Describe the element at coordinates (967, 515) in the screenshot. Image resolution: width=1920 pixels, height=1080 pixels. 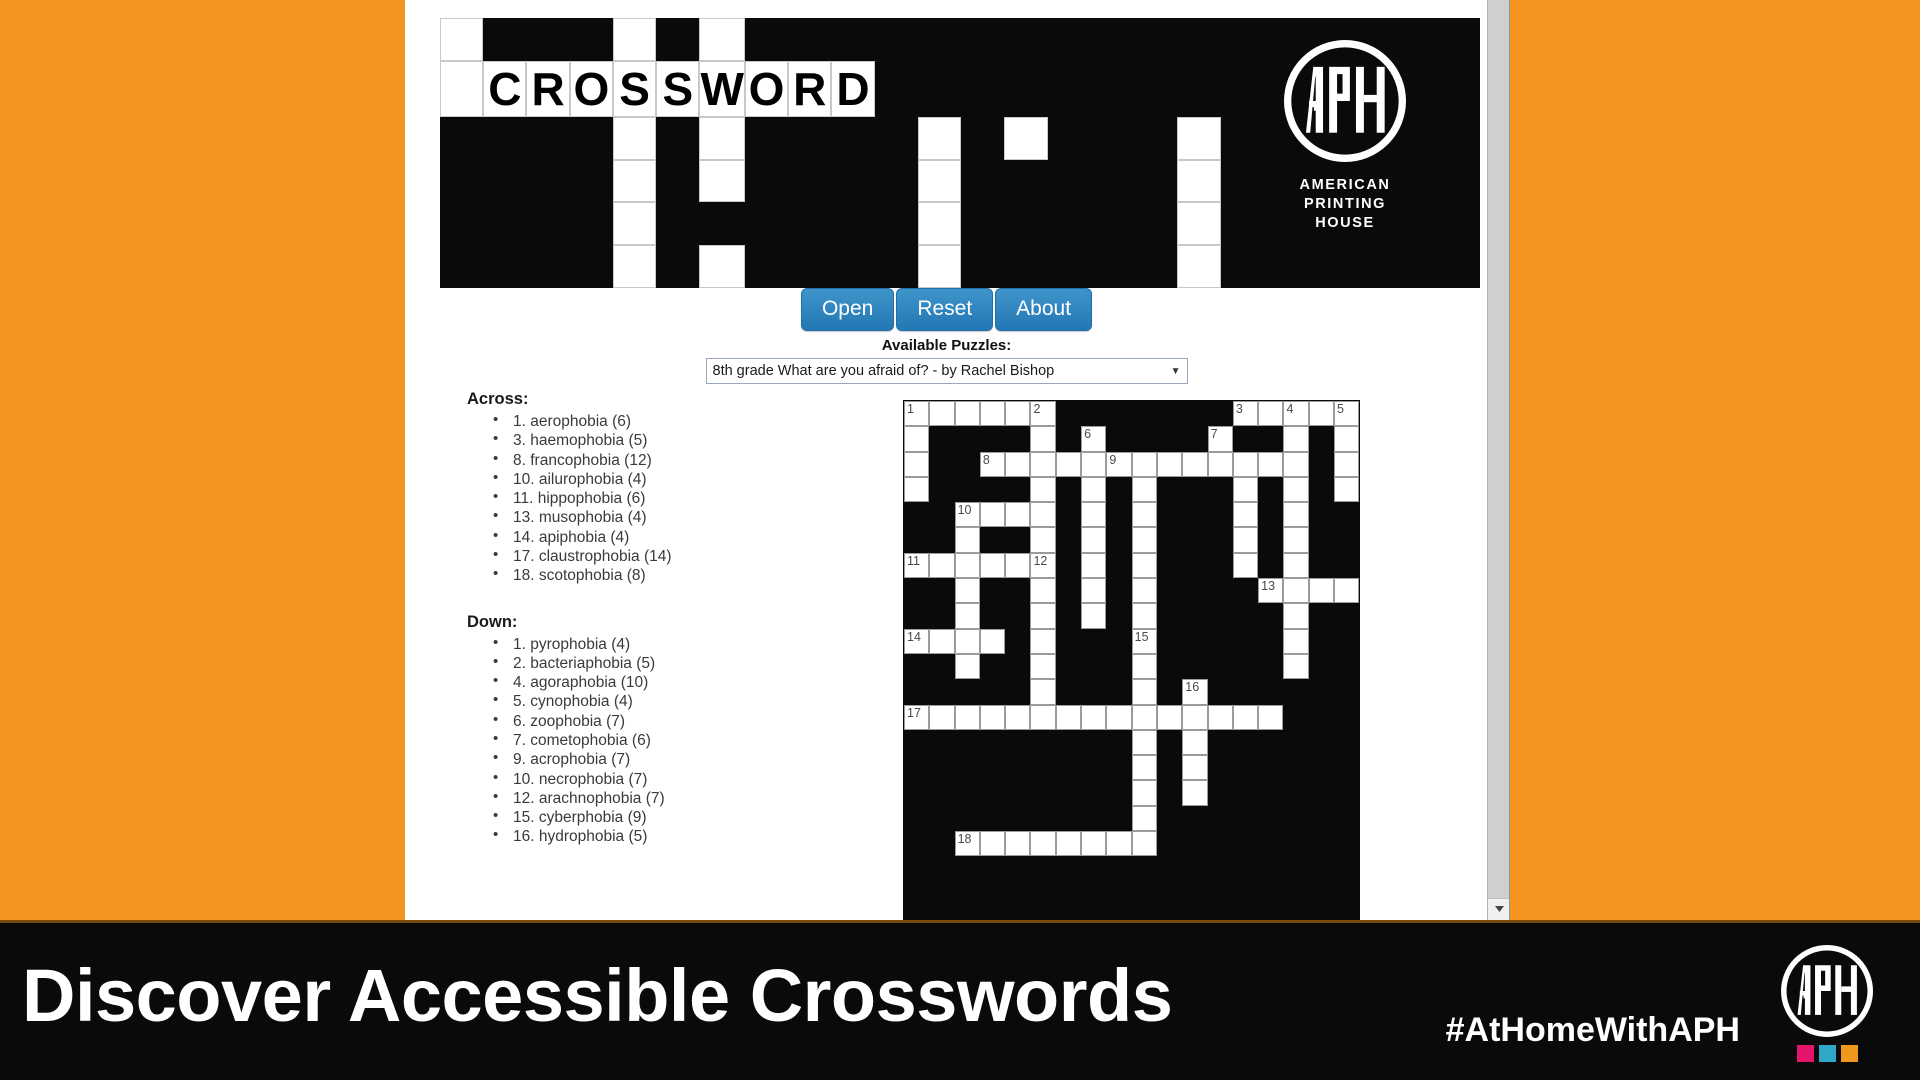
I see `grid-cell-open: 10` at that location.